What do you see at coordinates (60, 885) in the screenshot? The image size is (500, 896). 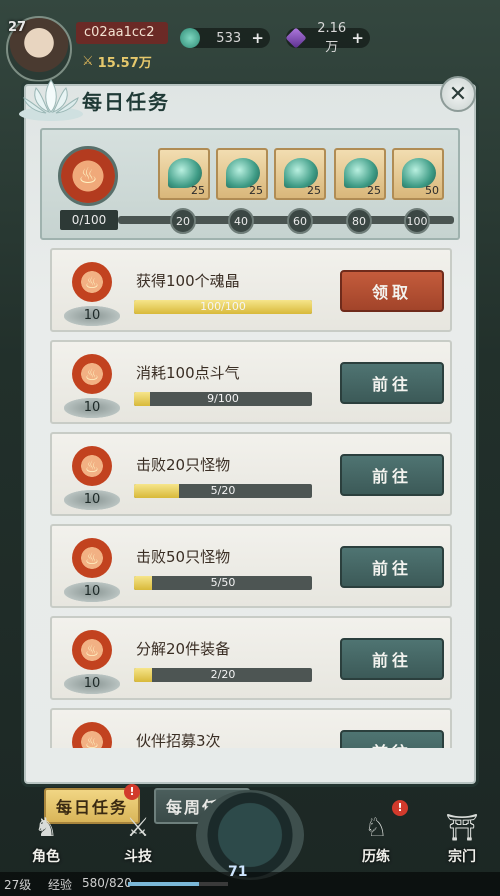 I see `exp-label: 经验` at bounding box center [60, 885].